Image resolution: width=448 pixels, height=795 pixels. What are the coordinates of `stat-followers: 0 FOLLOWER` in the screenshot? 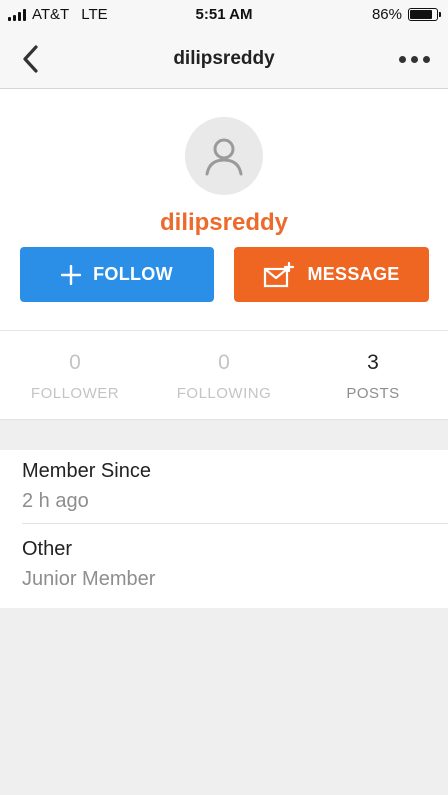 It's located at (75, 366).